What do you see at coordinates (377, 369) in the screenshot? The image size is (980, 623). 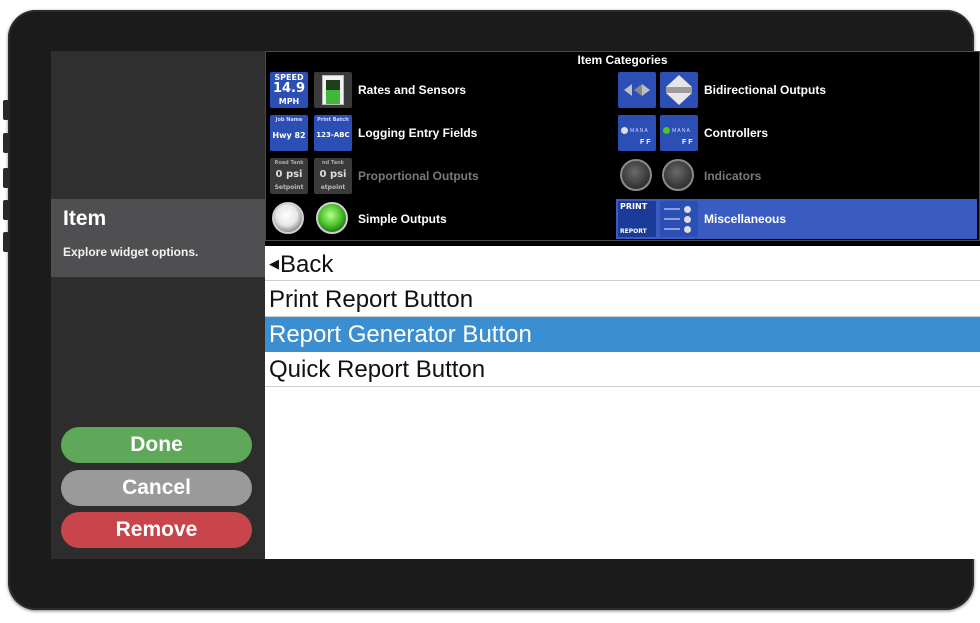 I see `list-item-label: Quick Report Button` at bounding box center [377, 369].